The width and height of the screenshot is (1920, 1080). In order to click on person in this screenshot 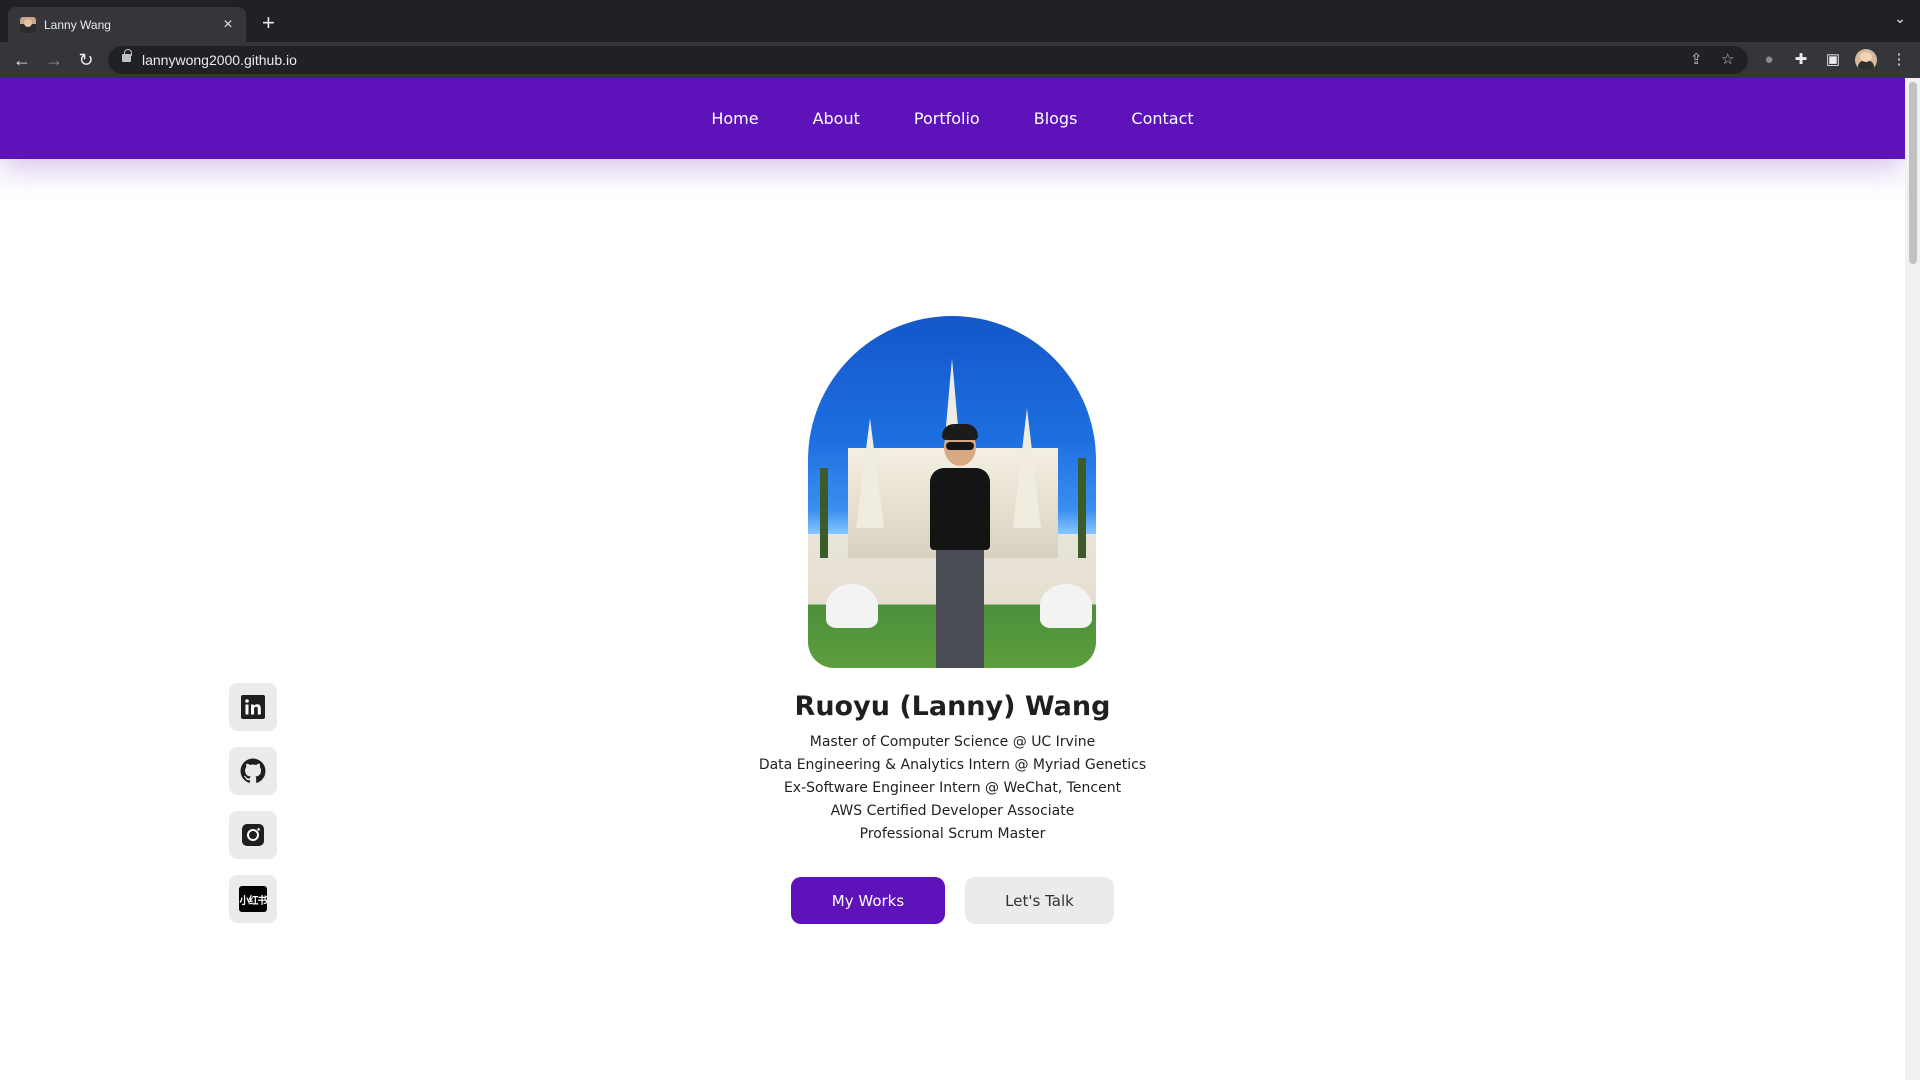, I will do `click(960, 546)`.